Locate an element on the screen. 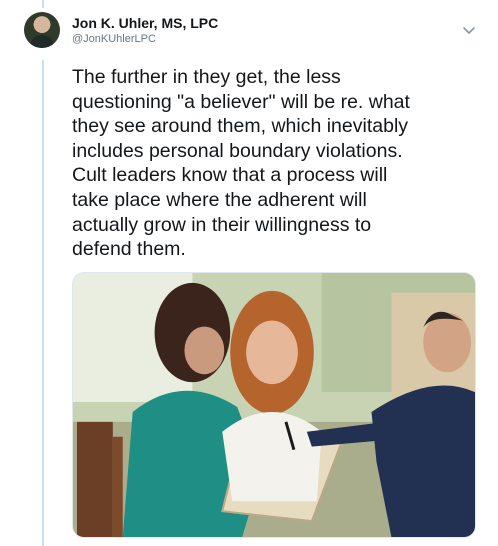 The image size is (498, 546). thread-connector-top is located at coordinates (43, 4).